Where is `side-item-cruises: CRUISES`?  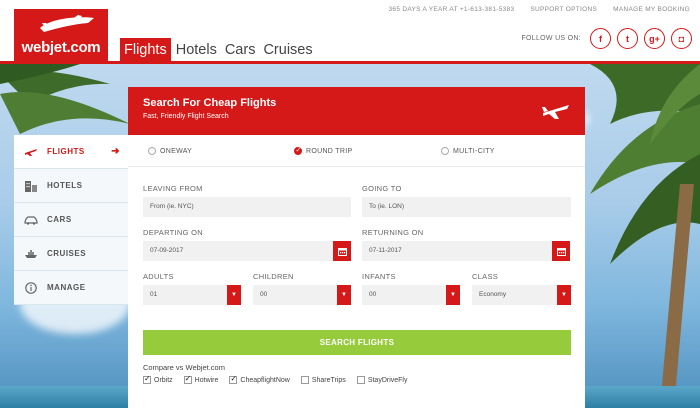
side-item-cruises: CRUISES is located at coordinates (71, 254).